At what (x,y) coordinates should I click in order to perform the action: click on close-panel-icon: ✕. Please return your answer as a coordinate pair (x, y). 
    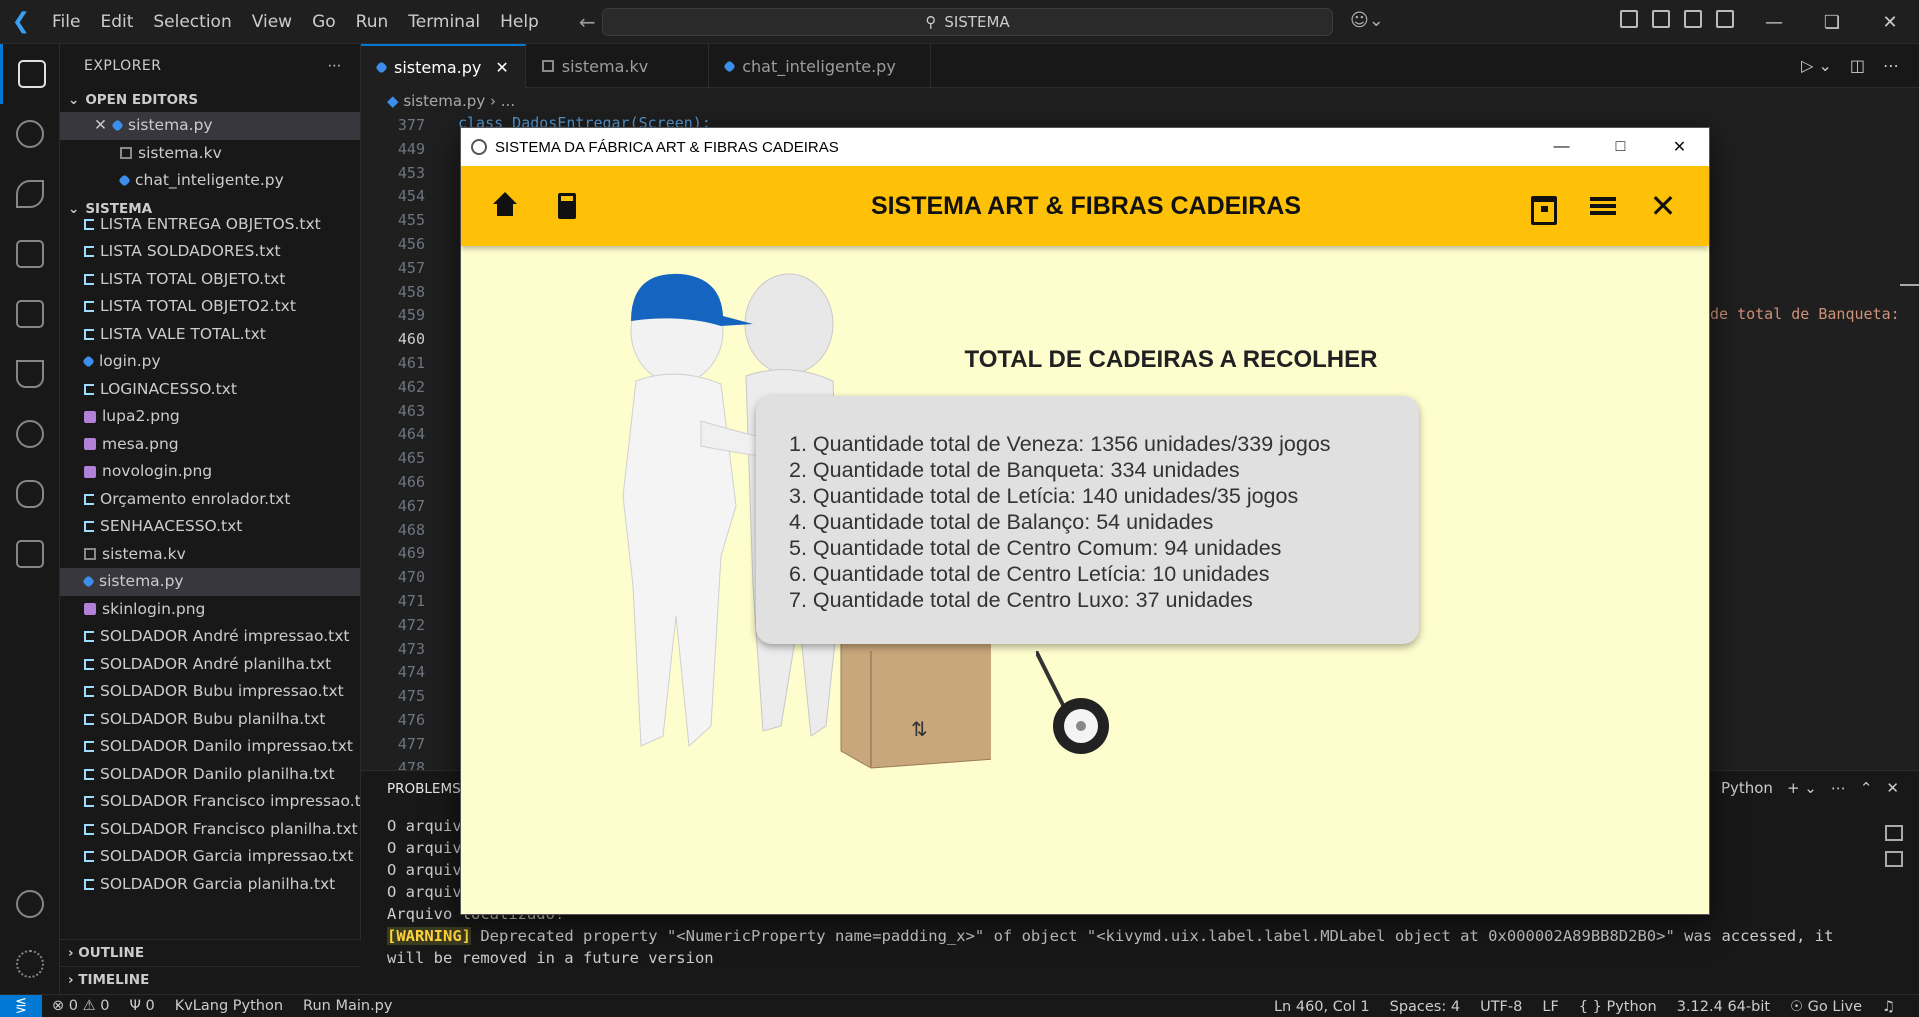
    Looking at the image, I should click on (1892, 788).